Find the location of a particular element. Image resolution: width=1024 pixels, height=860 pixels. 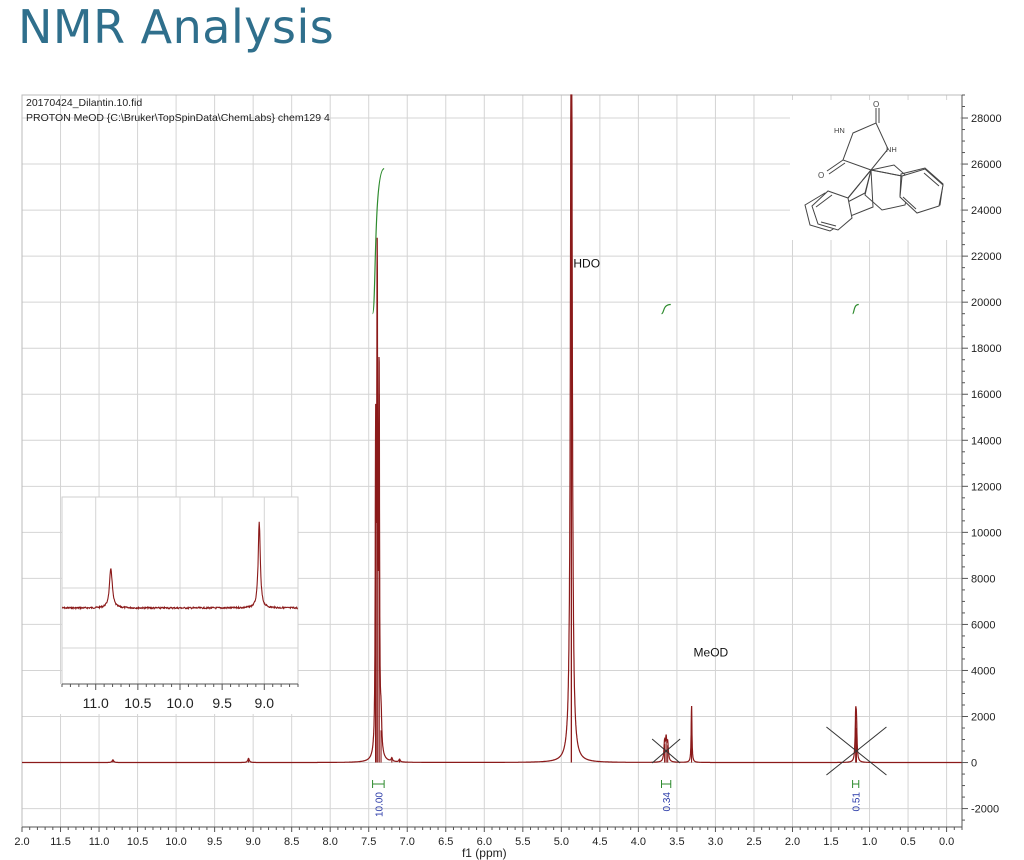

peak-label: MeOD is located at coordinates (711, 653).